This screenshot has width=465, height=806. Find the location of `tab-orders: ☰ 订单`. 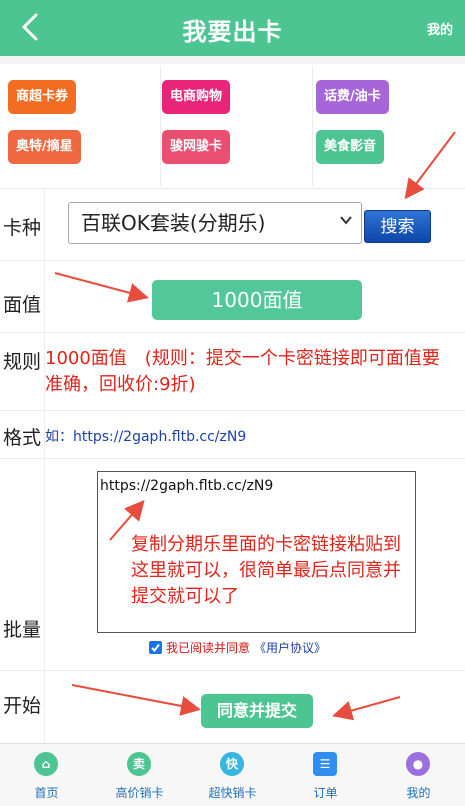

tab-orders: ☰ 订单 is located at coordinates (325, 775).